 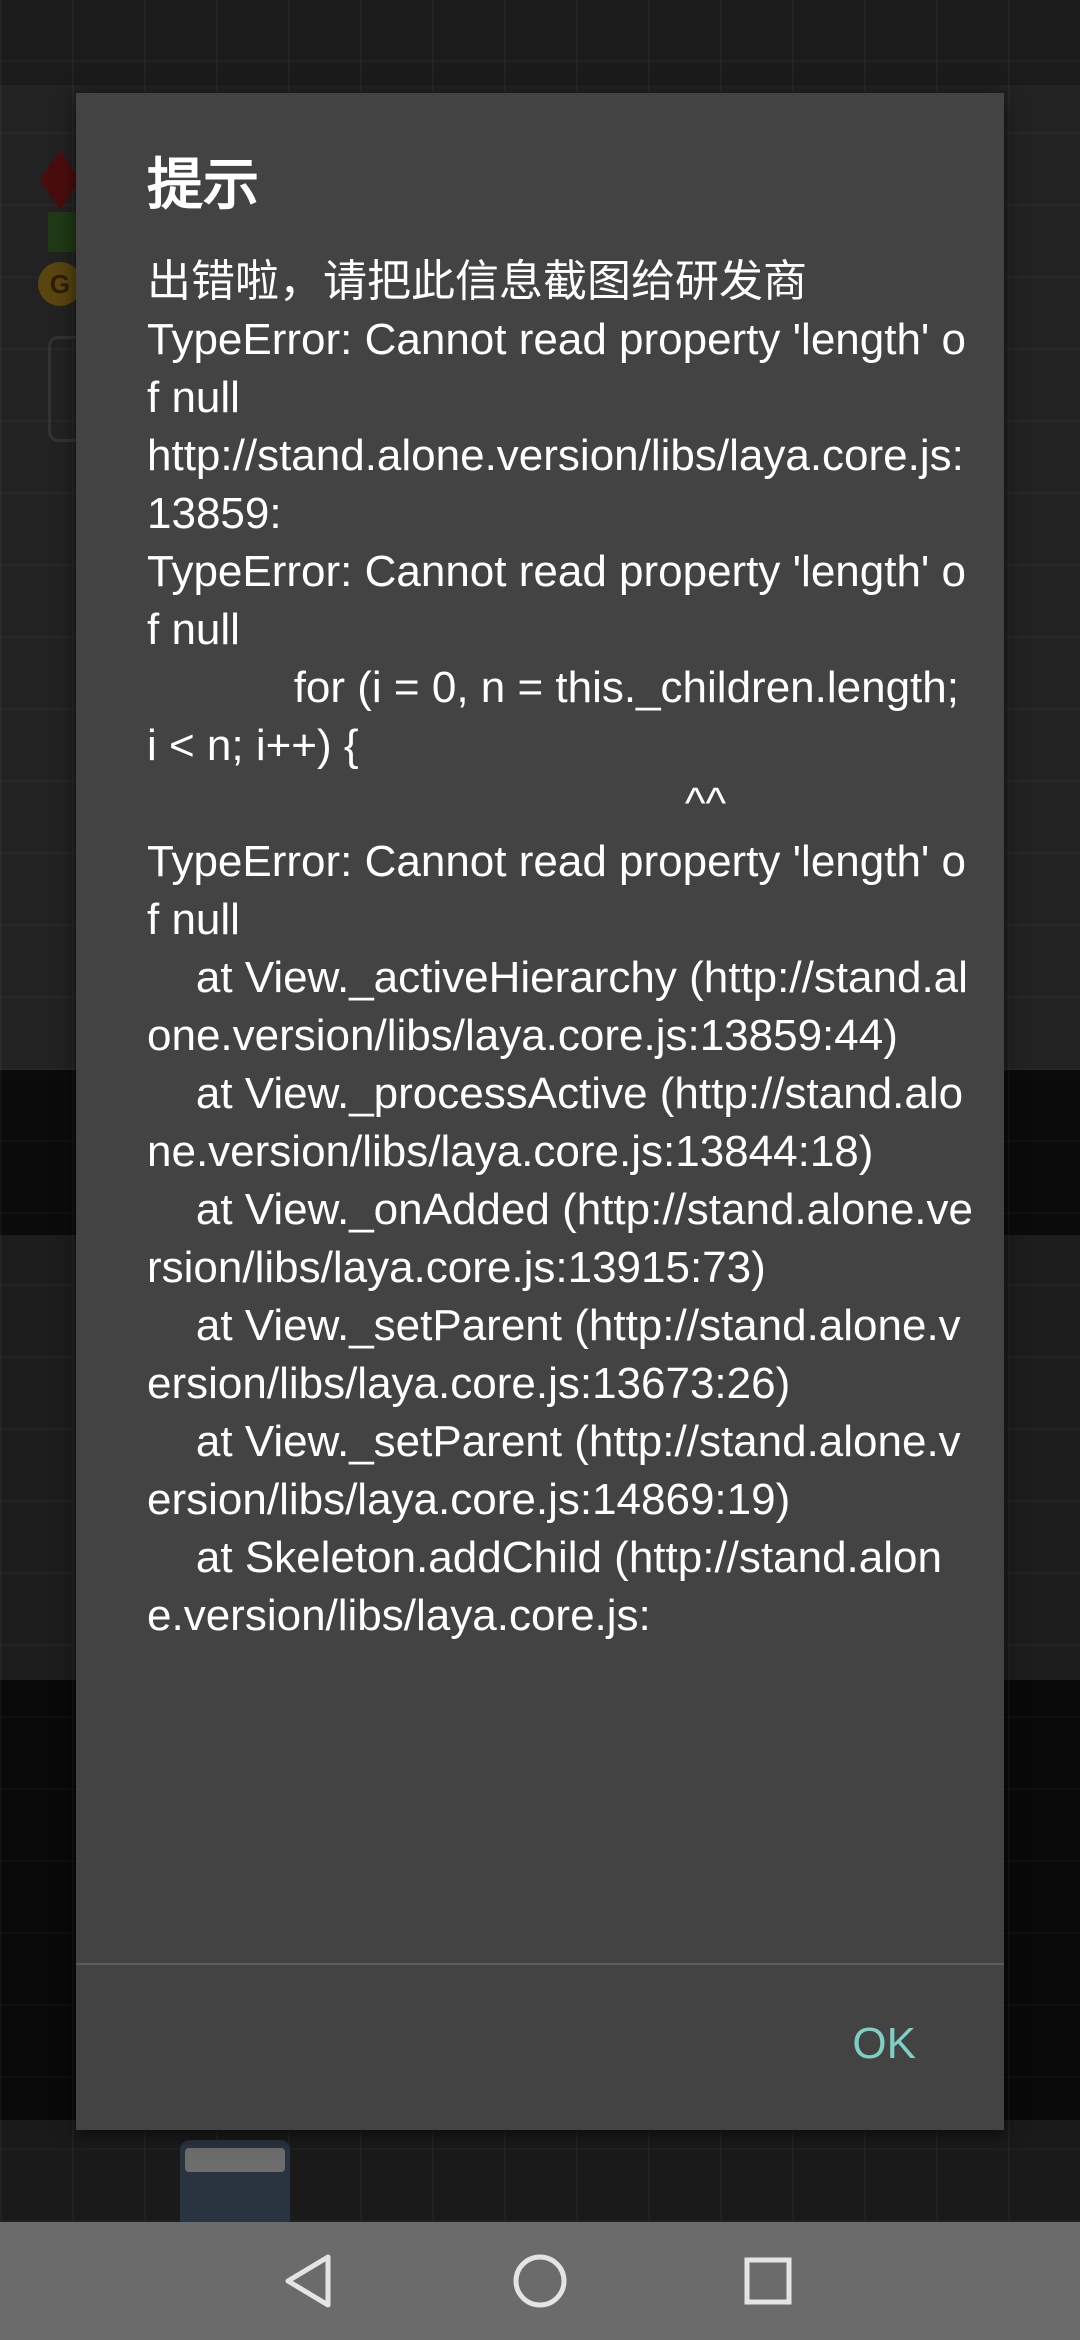 I want to click on triangle-back-icon, so click(x=308, y=2281).